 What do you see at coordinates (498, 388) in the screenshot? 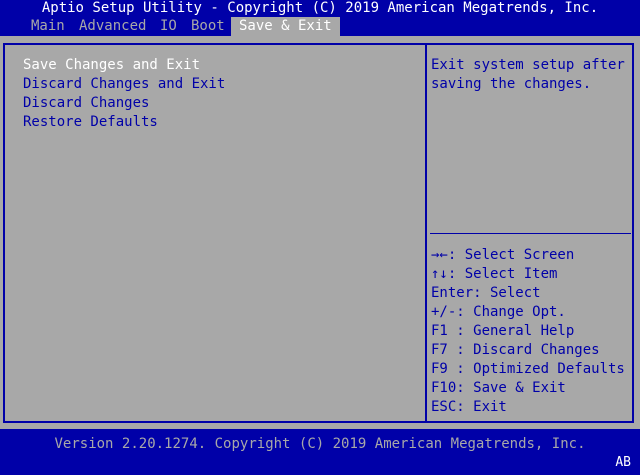
I see `key-save-exit: F10: Save & Exit` at bounding box center [498, 388].